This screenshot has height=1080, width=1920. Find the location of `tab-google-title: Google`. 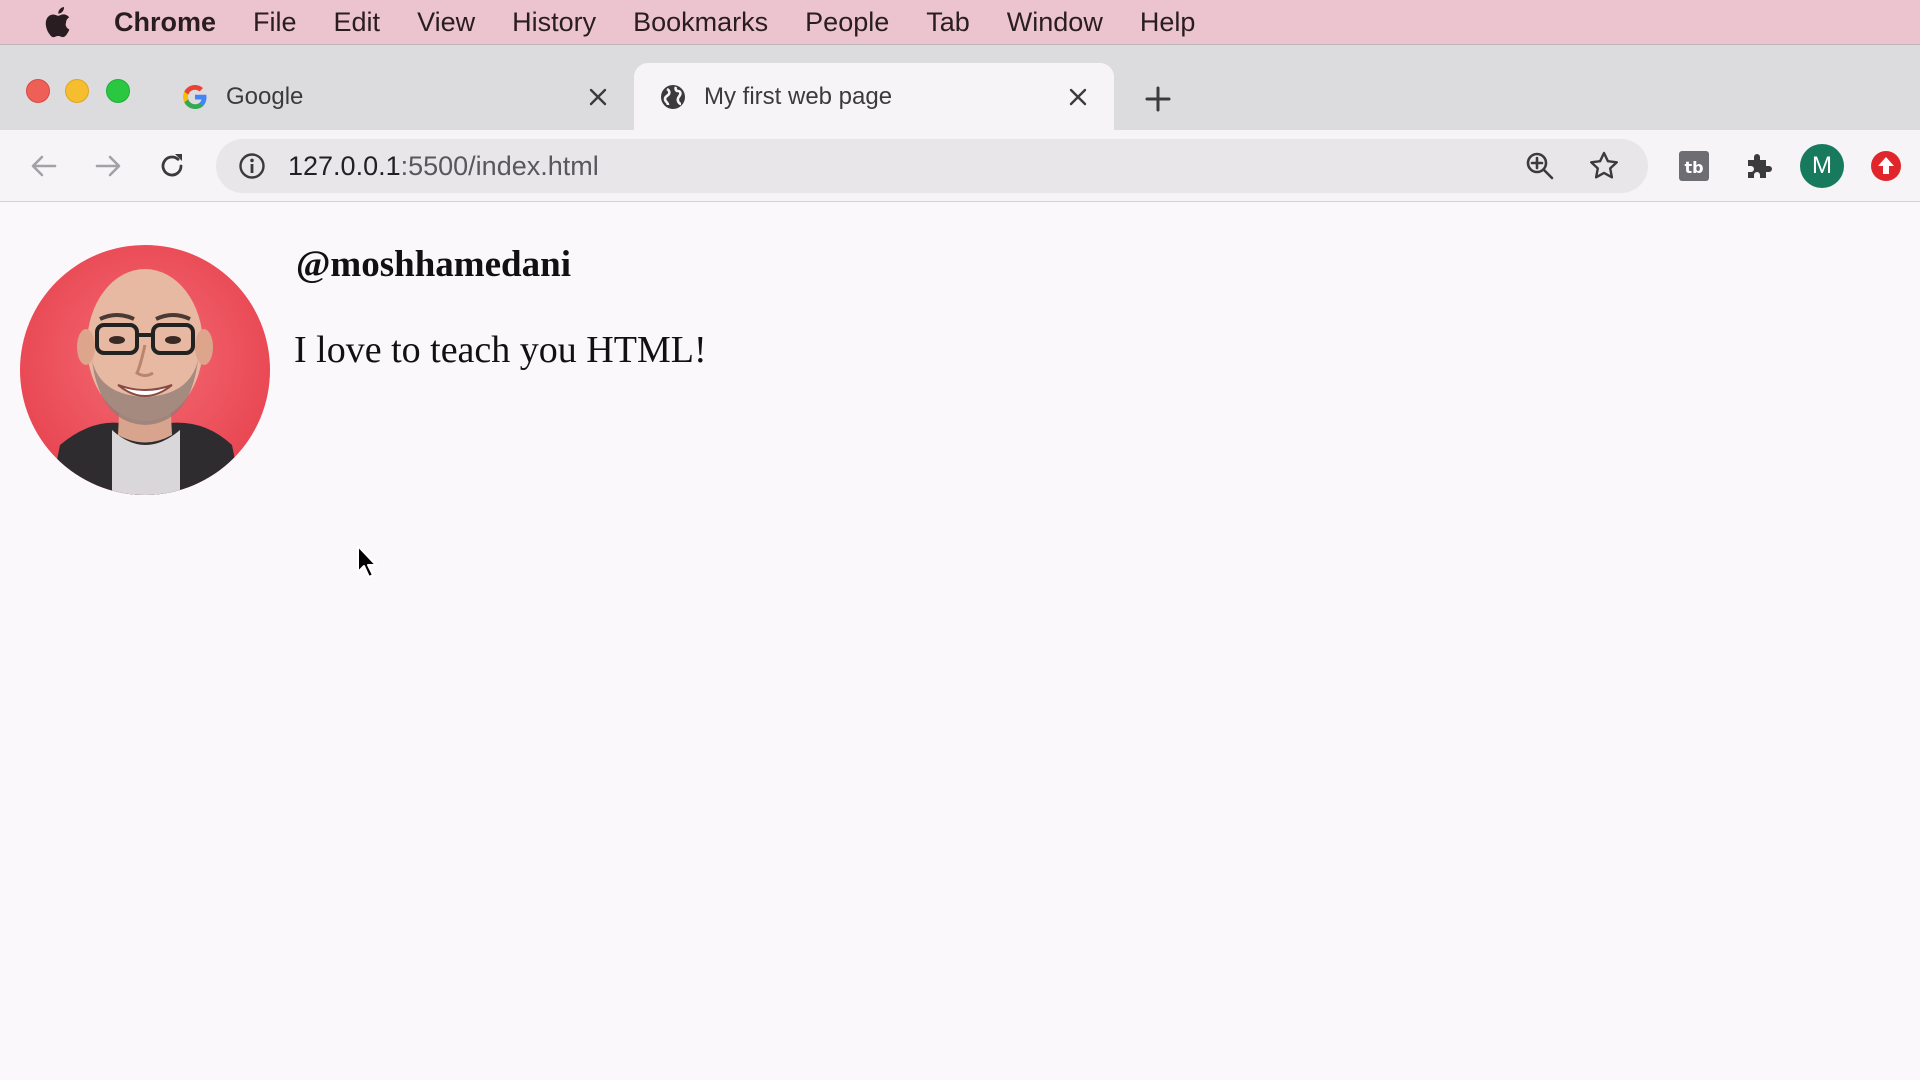

tab-google-title: Google is located at coordinates (265, 96).